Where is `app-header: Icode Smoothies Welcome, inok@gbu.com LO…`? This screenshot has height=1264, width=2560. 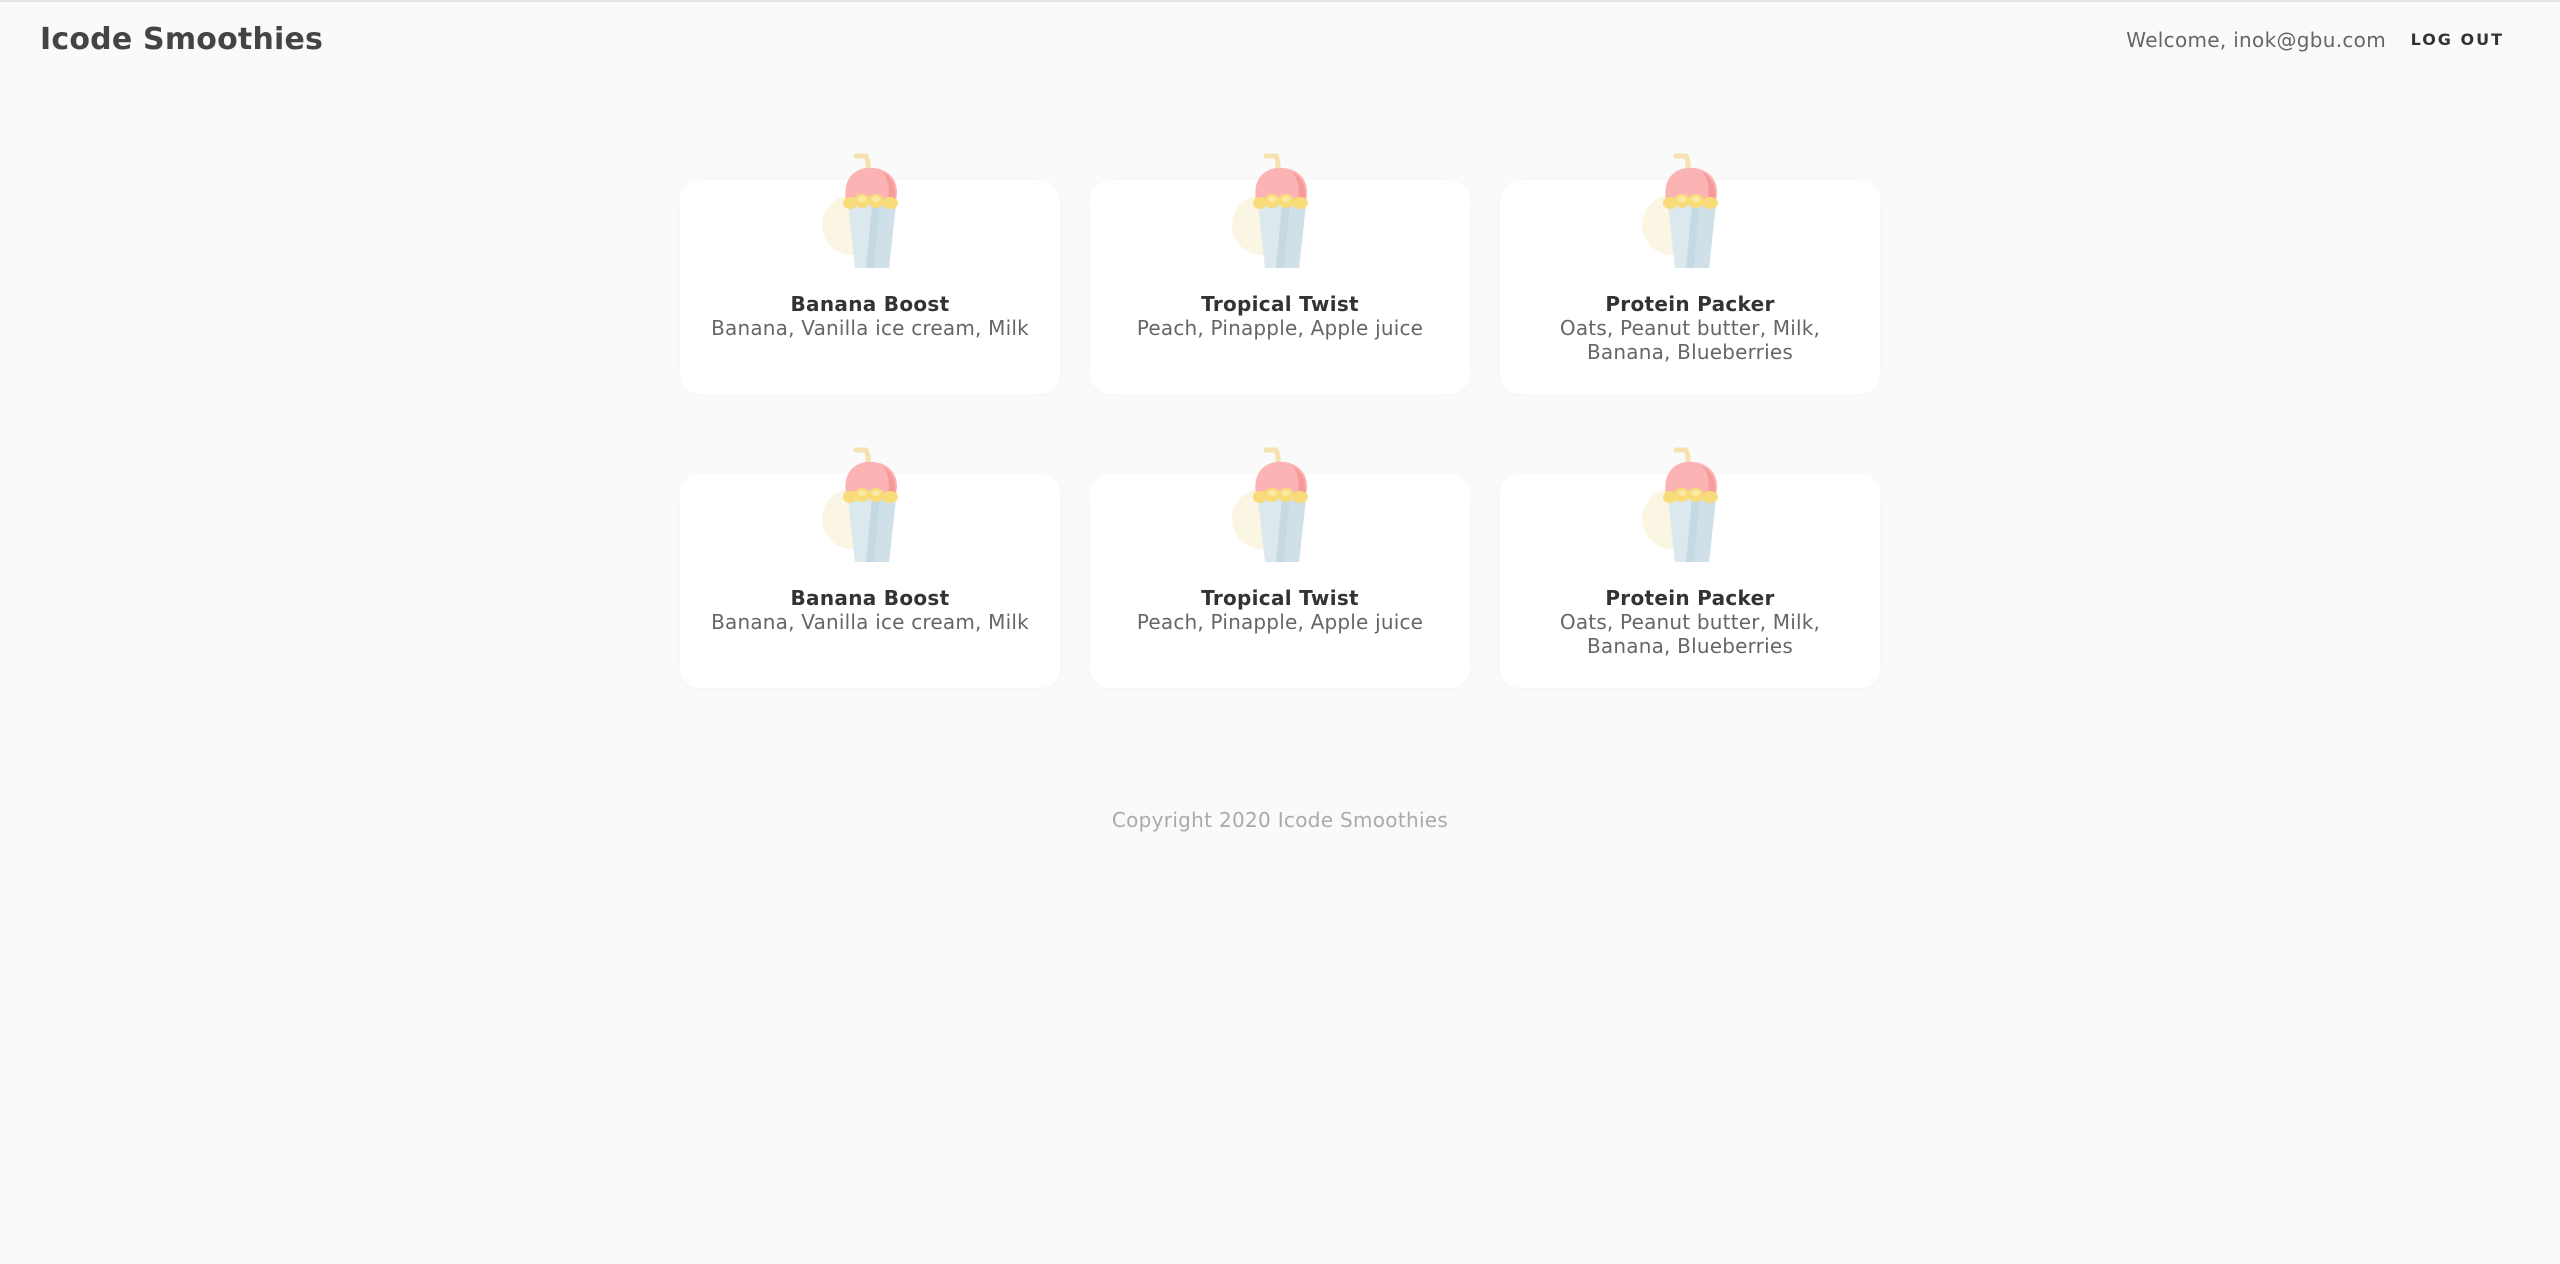 app-header: Icode Smoothies Welcome, inok@gbu.com LO… is located at coordinates (1280, 42).